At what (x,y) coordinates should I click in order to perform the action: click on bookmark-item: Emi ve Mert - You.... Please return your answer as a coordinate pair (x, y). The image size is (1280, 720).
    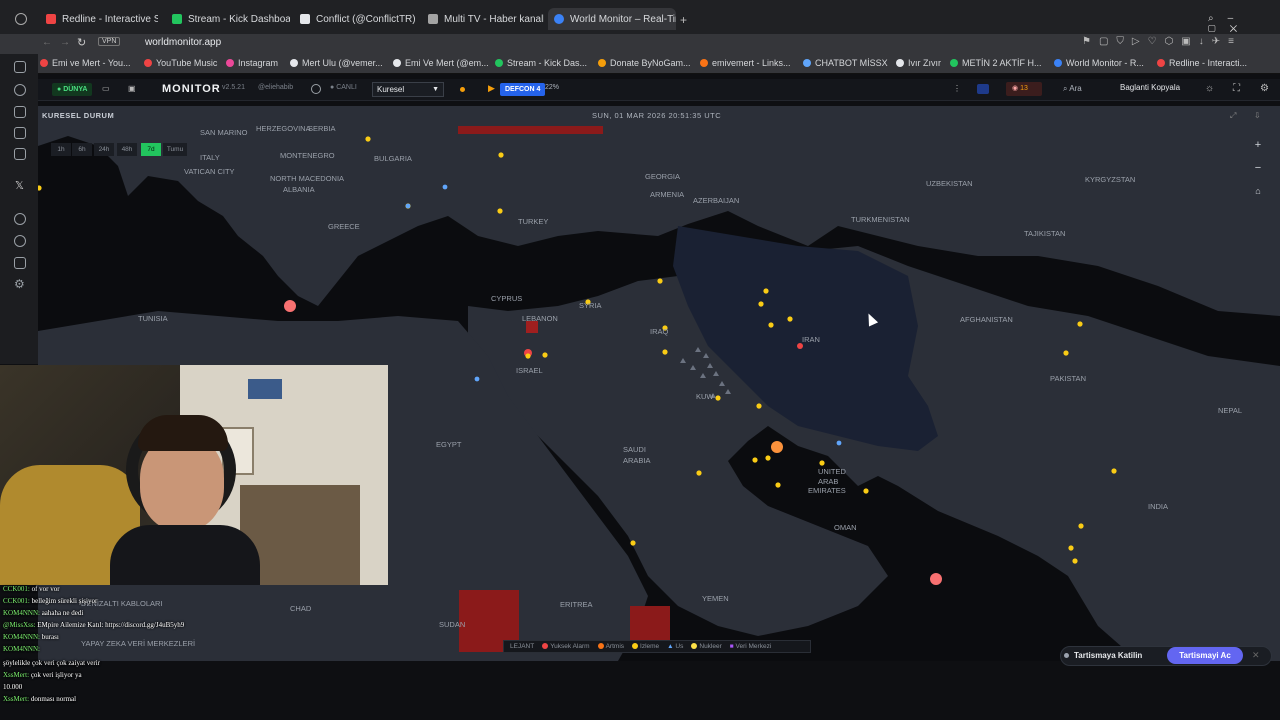
    Looking at the image, I should click on (85, 63).